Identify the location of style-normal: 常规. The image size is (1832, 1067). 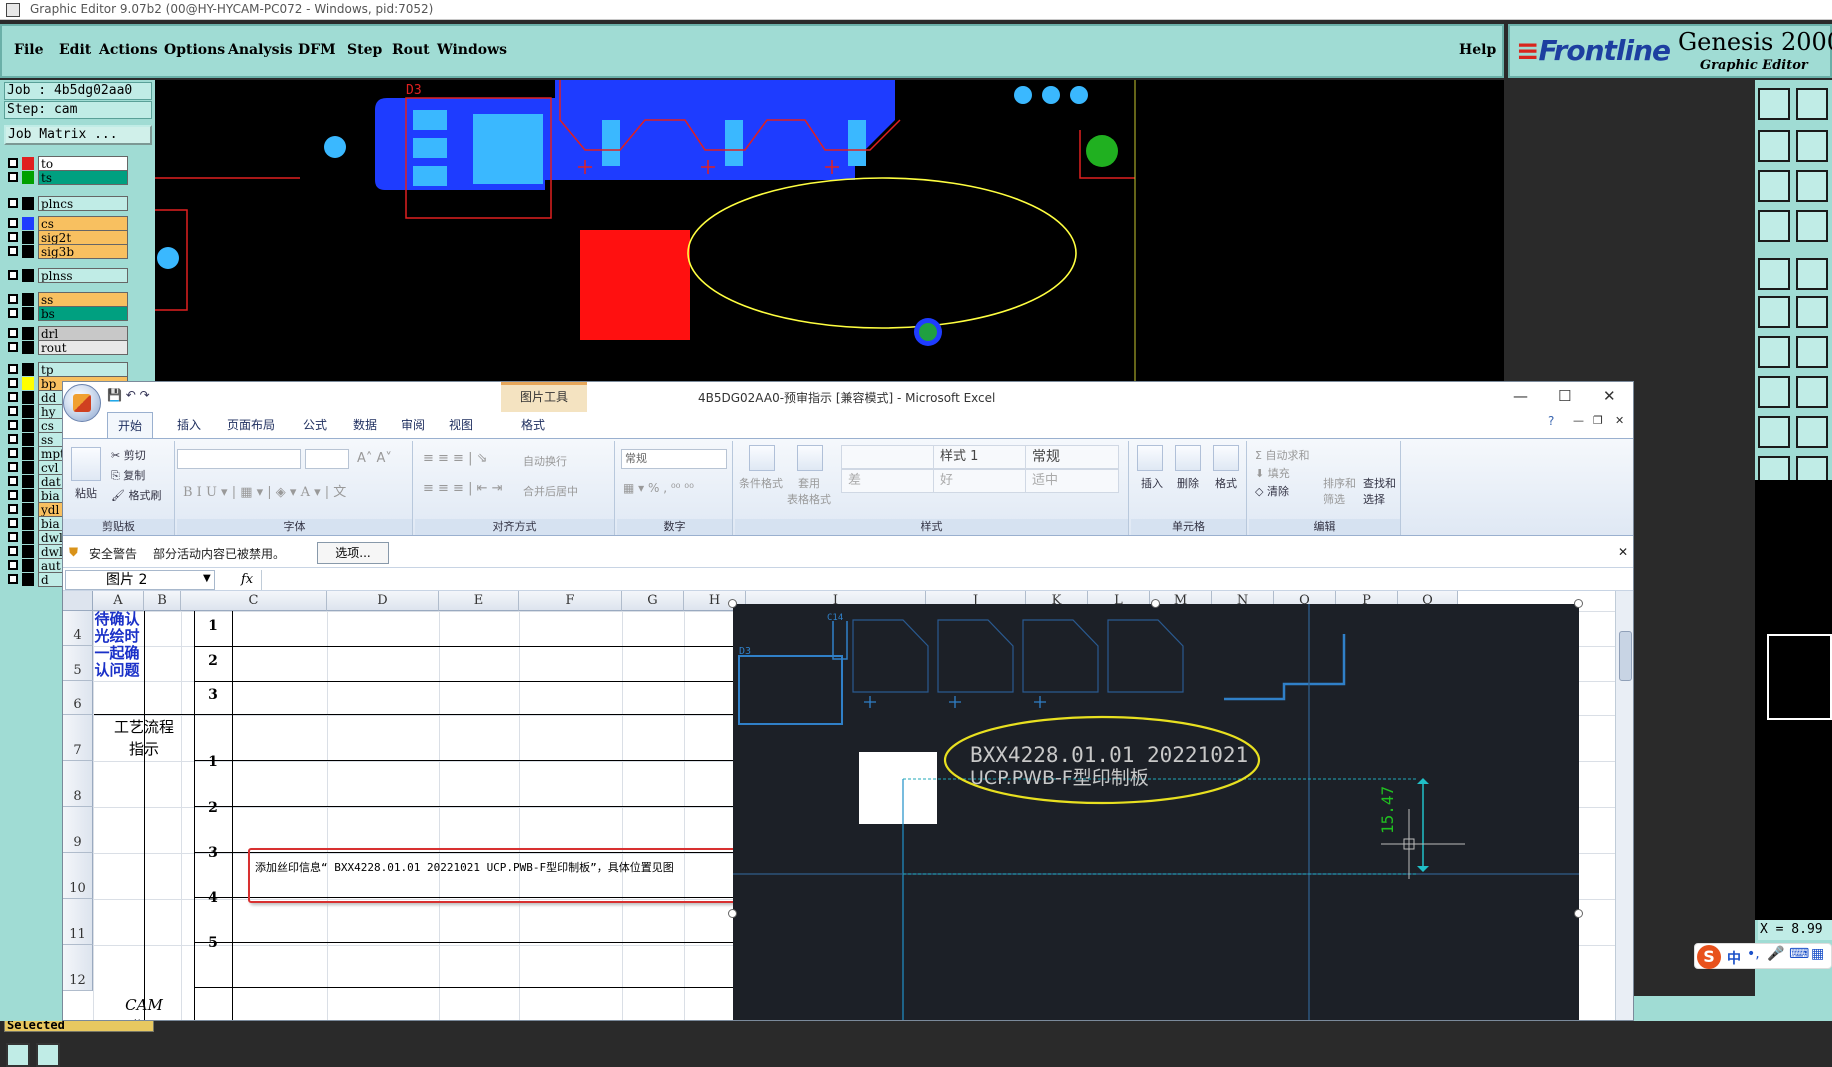
(1072, 457).